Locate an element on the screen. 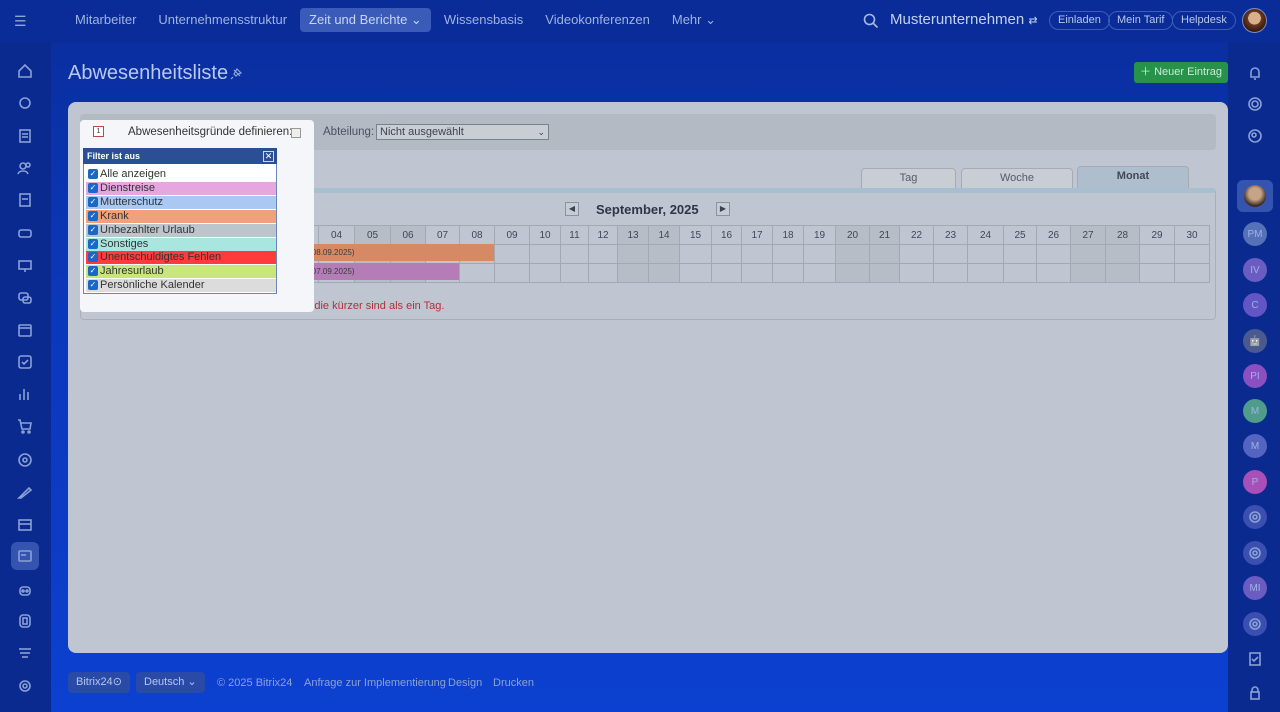 The height and width of the screenshot is (712, 1280). nav-item-3: Wissensbasis is located at coordinates (483, 20).